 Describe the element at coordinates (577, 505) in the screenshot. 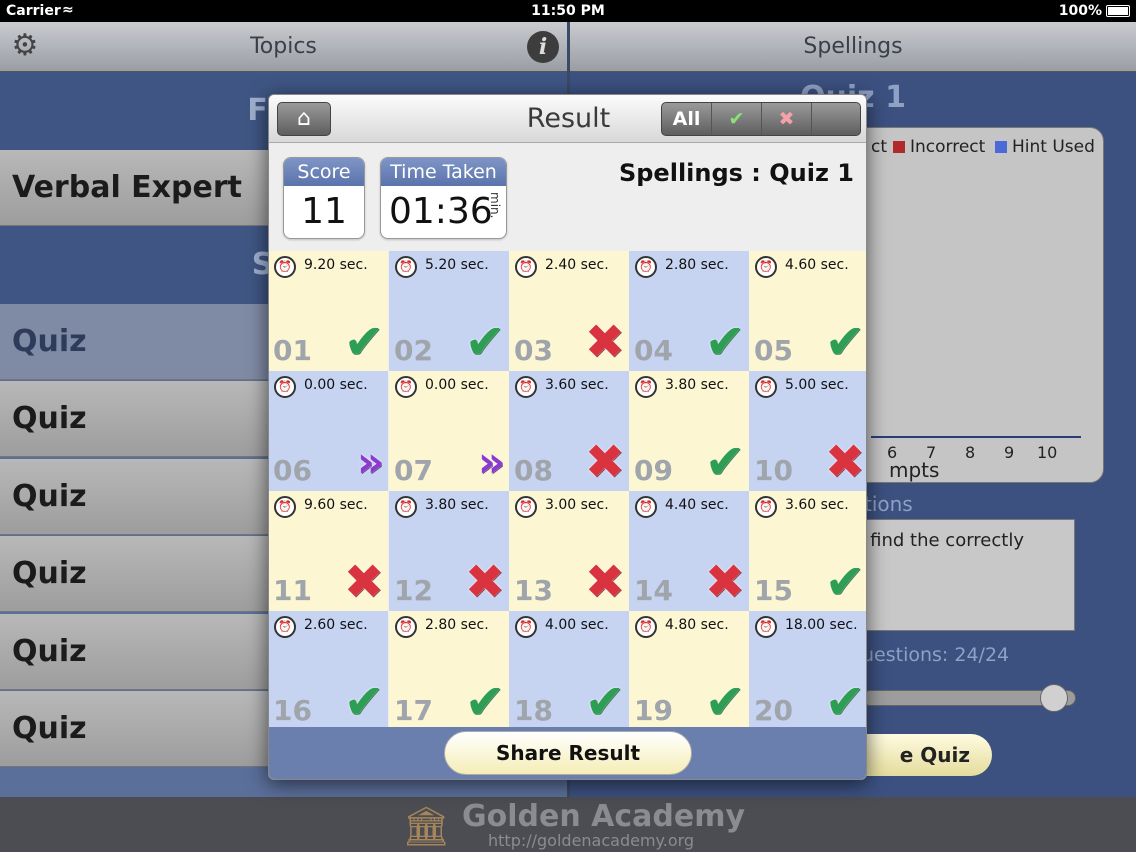

I see `question-time: 3.00 sec.` at that location.